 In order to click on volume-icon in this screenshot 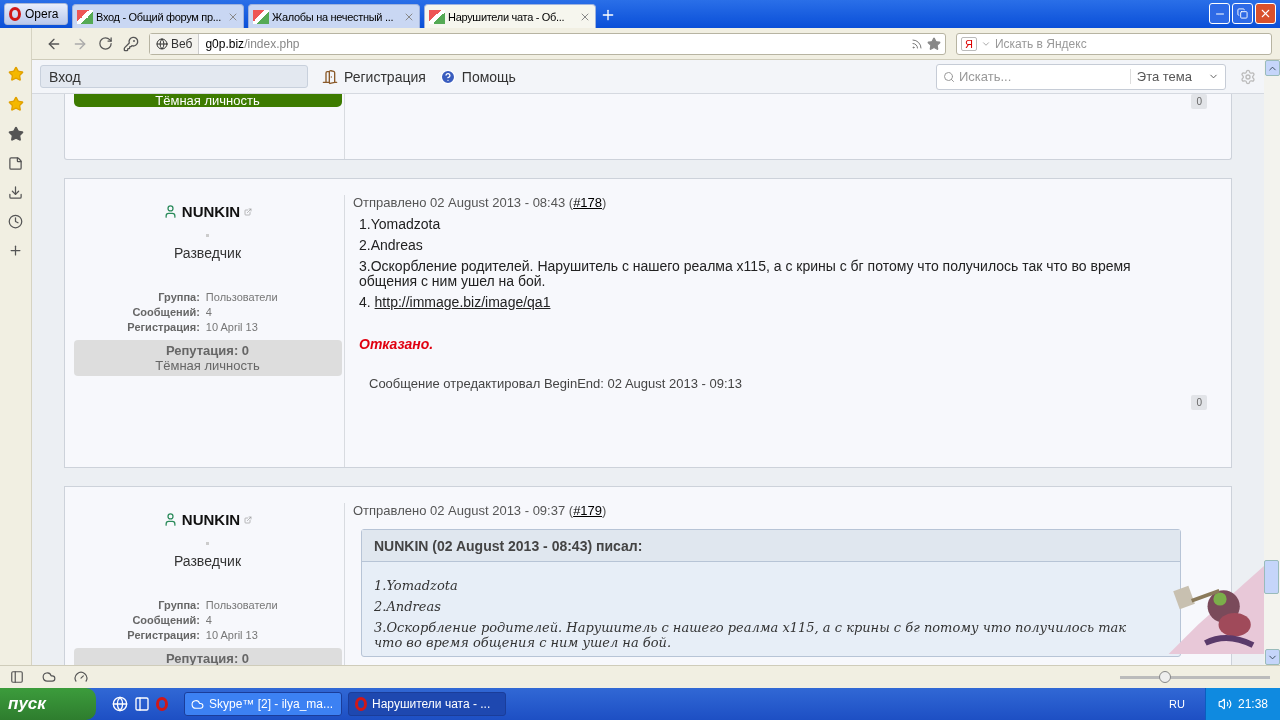, I will do `click(1224, 704)`.